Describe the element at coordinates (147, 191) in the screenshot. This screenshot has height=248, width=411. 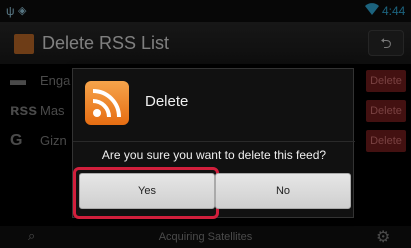
I see `yes-button: Yes` at that location.